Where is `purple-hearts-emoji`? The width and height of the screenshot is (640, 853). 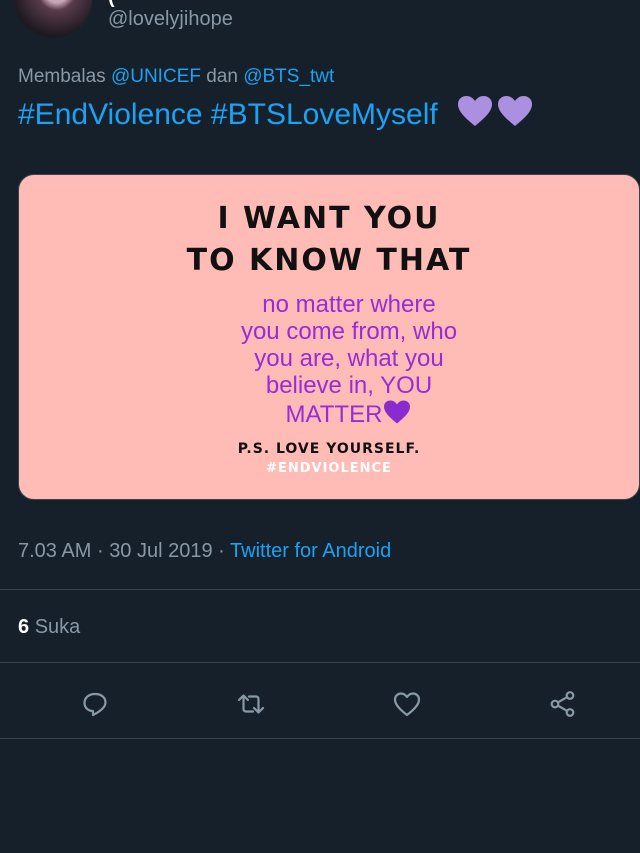 purple-hearts-emoji is located at coordinates (494, 116).